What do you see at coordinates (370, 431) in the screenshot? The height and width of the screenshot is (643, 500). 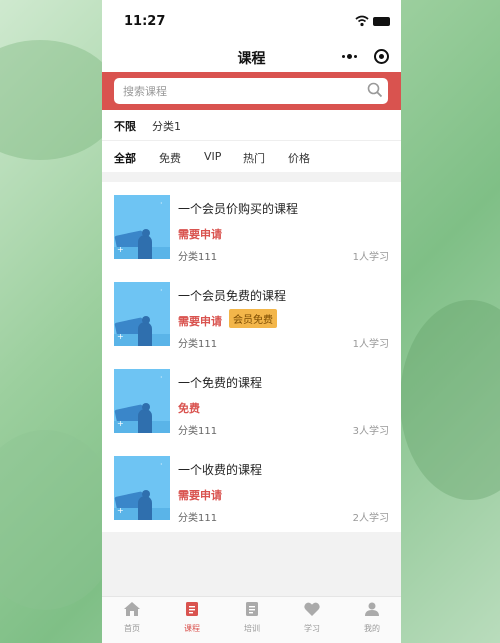 I see `course-learners: 3人学习` at bounding box center [370, 431].